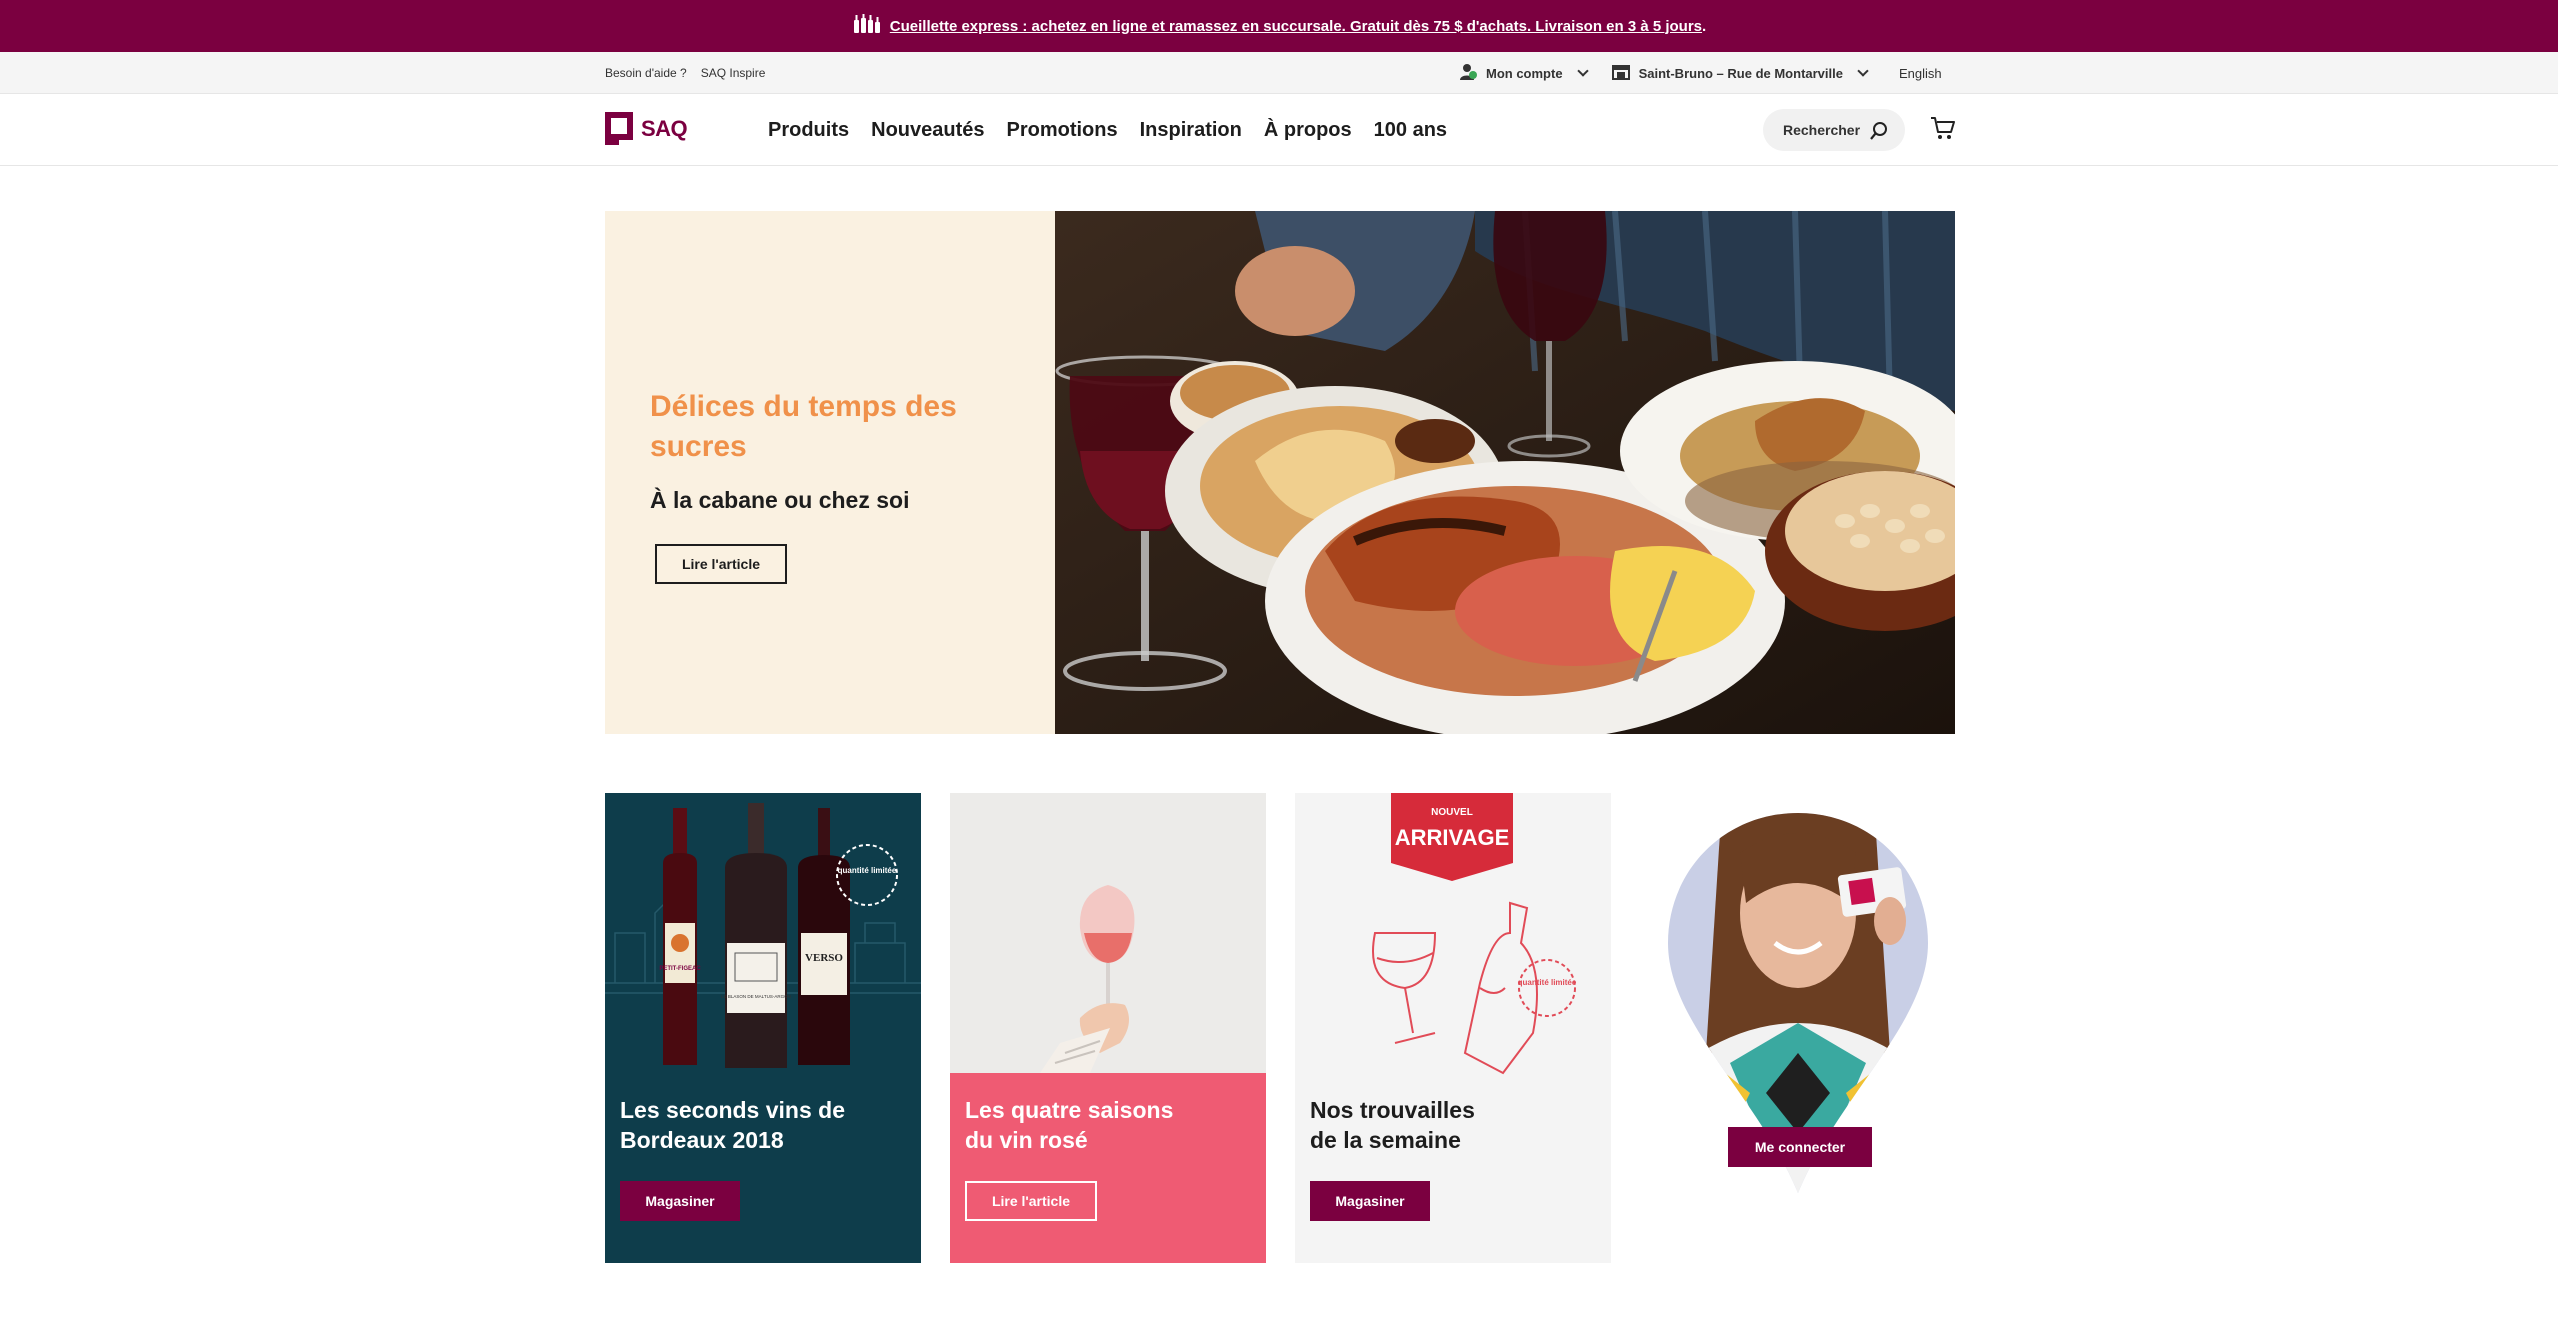 This screenshot has height=1332, width=2558. I want to click on saq-logo: SAQ, so click(646, 129).